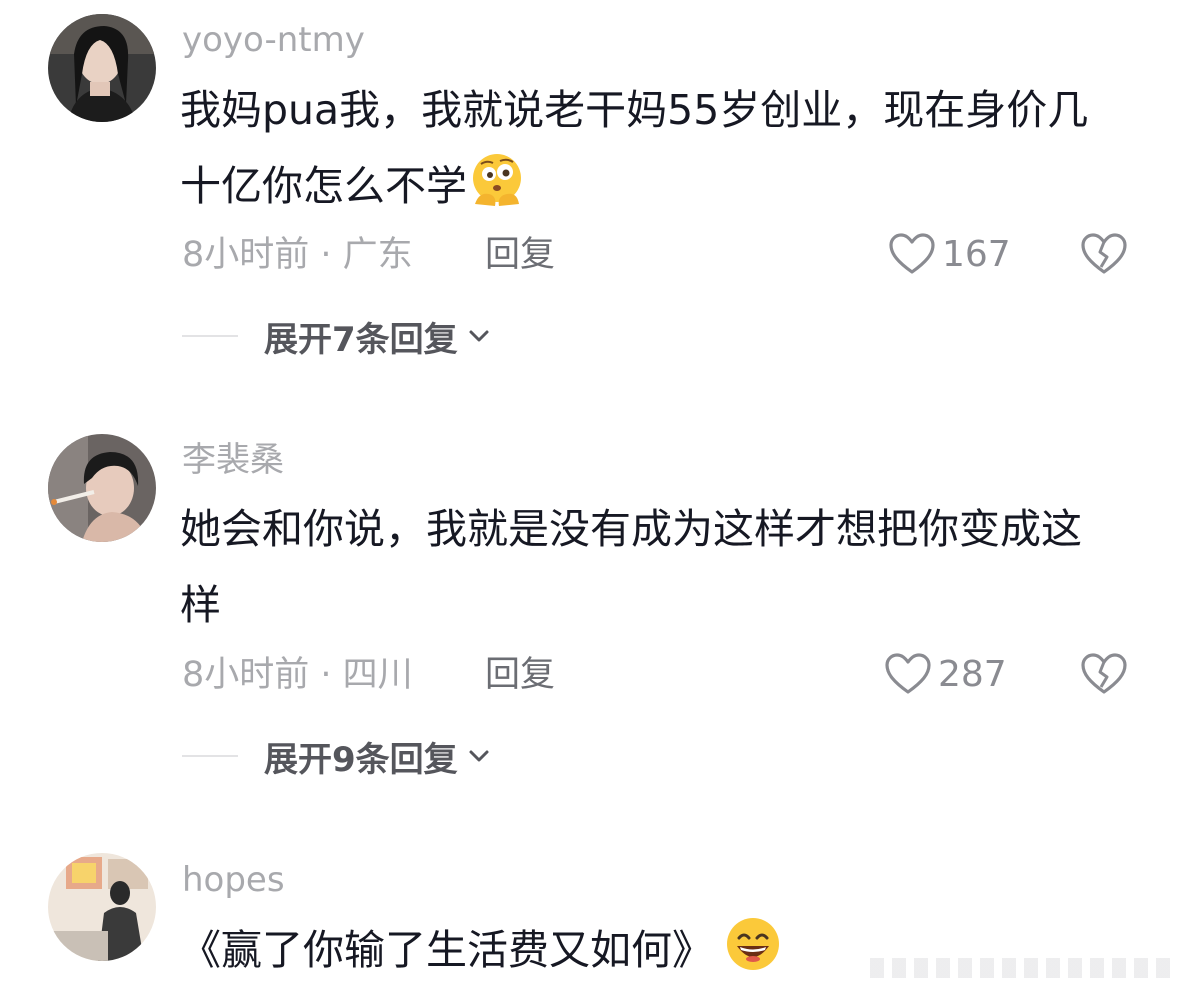 This screenshot has height=993, width=1179. I want to click on expand-replies: 展开9条回复, so click(337, 757).